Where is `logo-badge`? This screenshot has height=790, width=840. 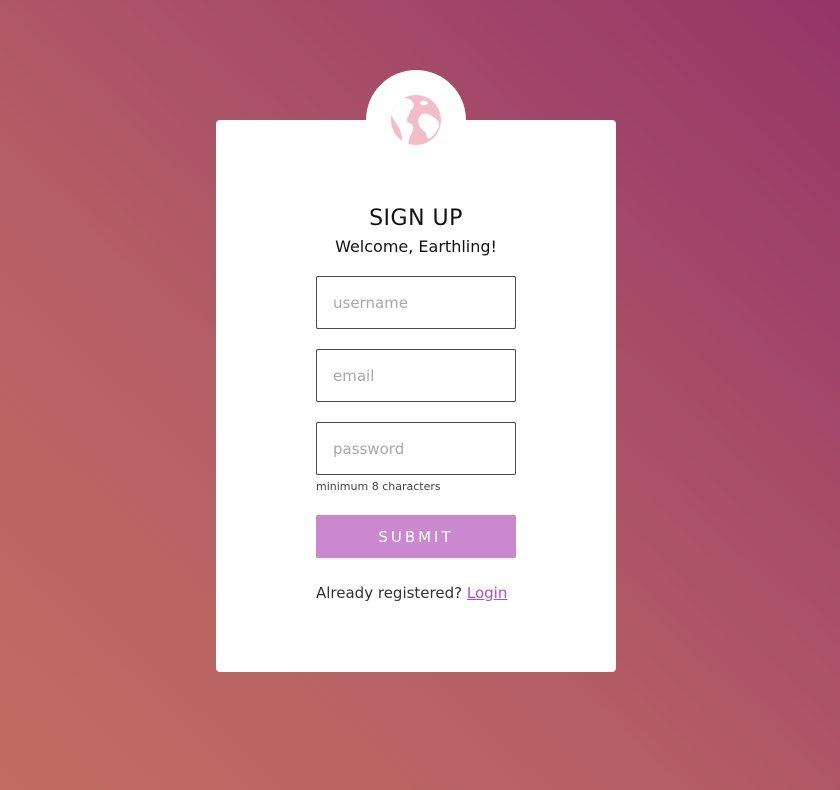 logo-badge is located at coordinates (416, 120).